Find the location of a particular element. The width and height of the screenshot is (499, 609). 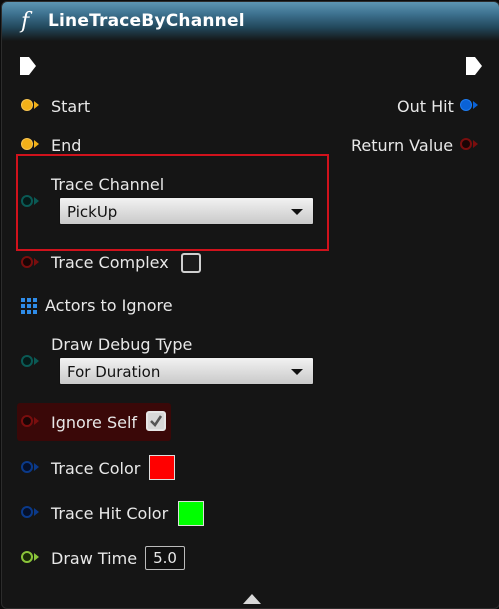

ignore-self-checkbox is located at coordinates (156, 421).